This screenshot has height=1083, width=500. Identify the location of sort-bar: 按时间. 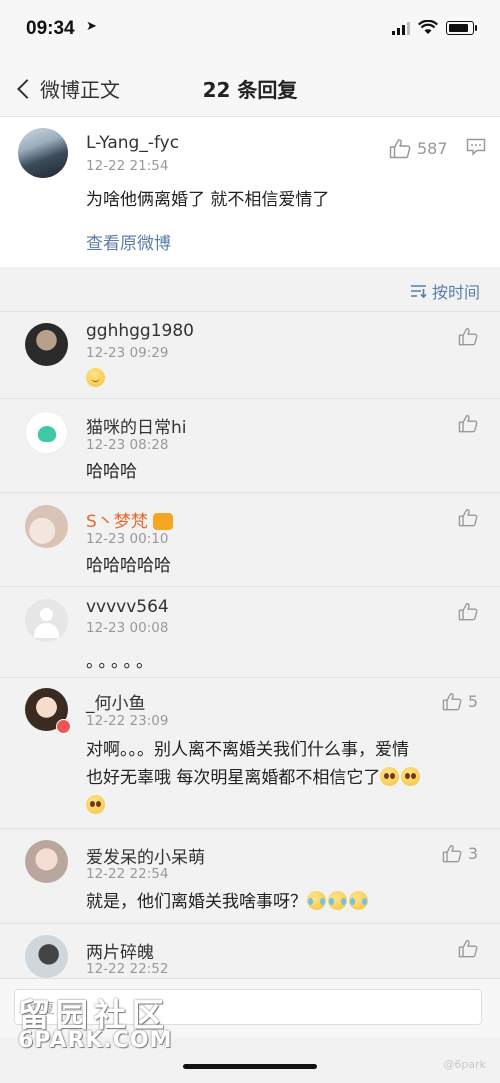
(250, 289).